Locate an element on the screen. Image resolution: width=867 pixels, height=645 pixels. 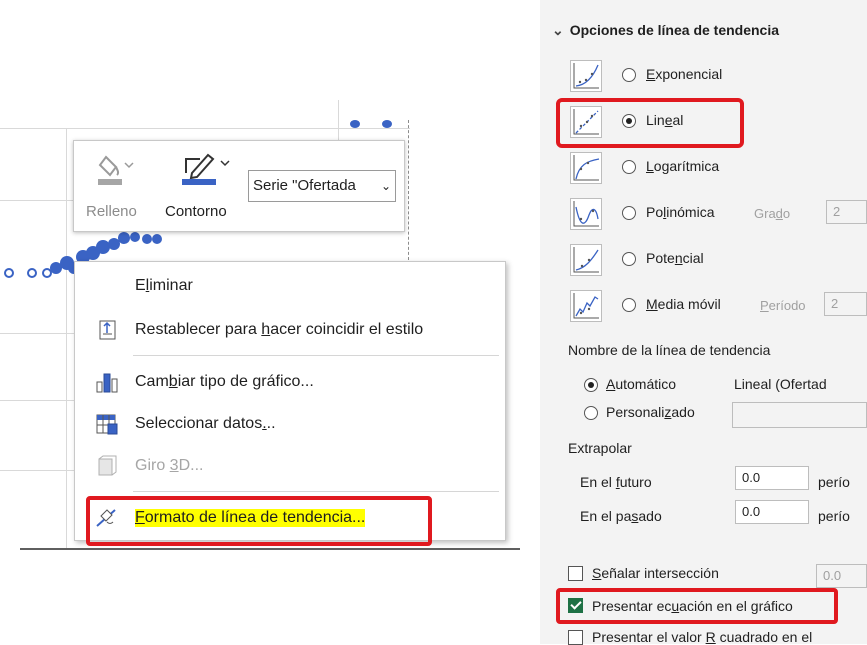
label-power: Potencial is located at coordinates (675, 258).